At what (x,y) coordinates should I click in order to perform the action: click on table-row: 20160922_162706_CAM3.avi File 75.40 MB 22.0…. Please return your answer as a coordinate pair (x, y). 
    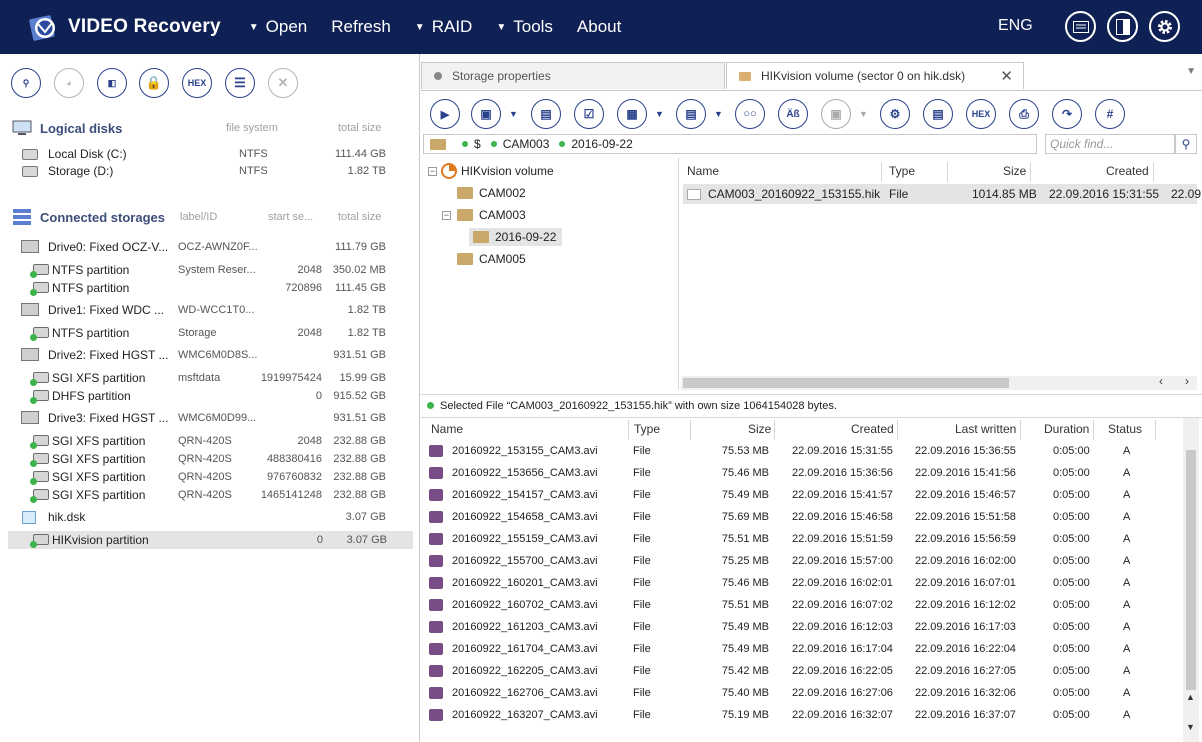
    Looking at the image, I should click on (801, 693).